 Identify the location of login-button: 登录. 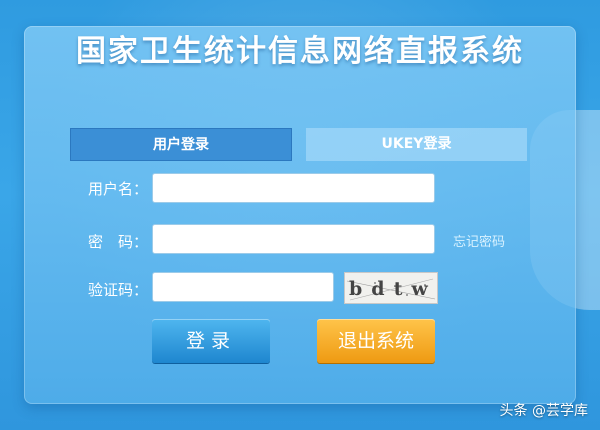
(211, 341).